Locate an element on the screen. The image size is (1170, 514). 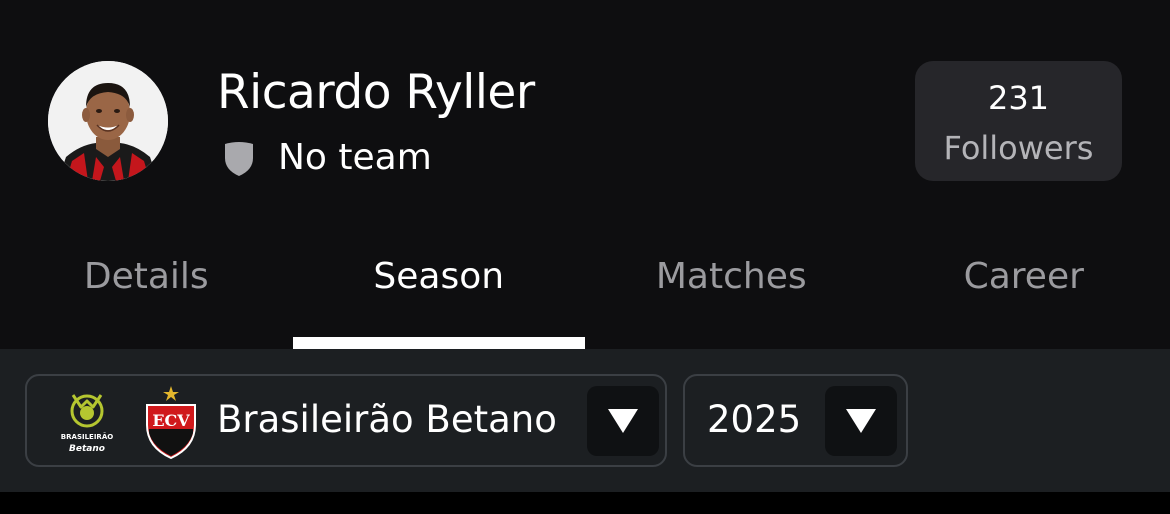
tab-matches: Matches is located at coordinates (731, 295).